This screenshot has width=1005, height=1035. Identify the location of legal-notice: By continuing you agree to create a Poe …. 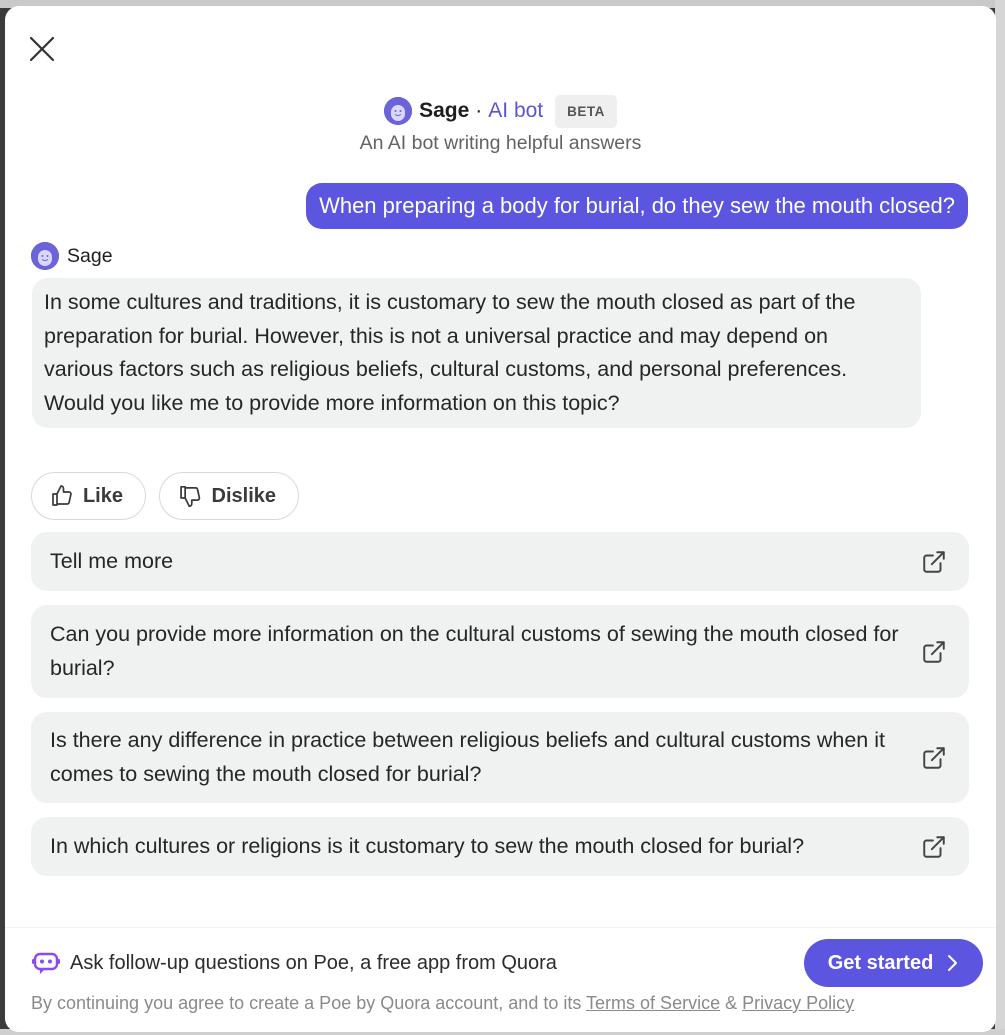
(442, 1003).